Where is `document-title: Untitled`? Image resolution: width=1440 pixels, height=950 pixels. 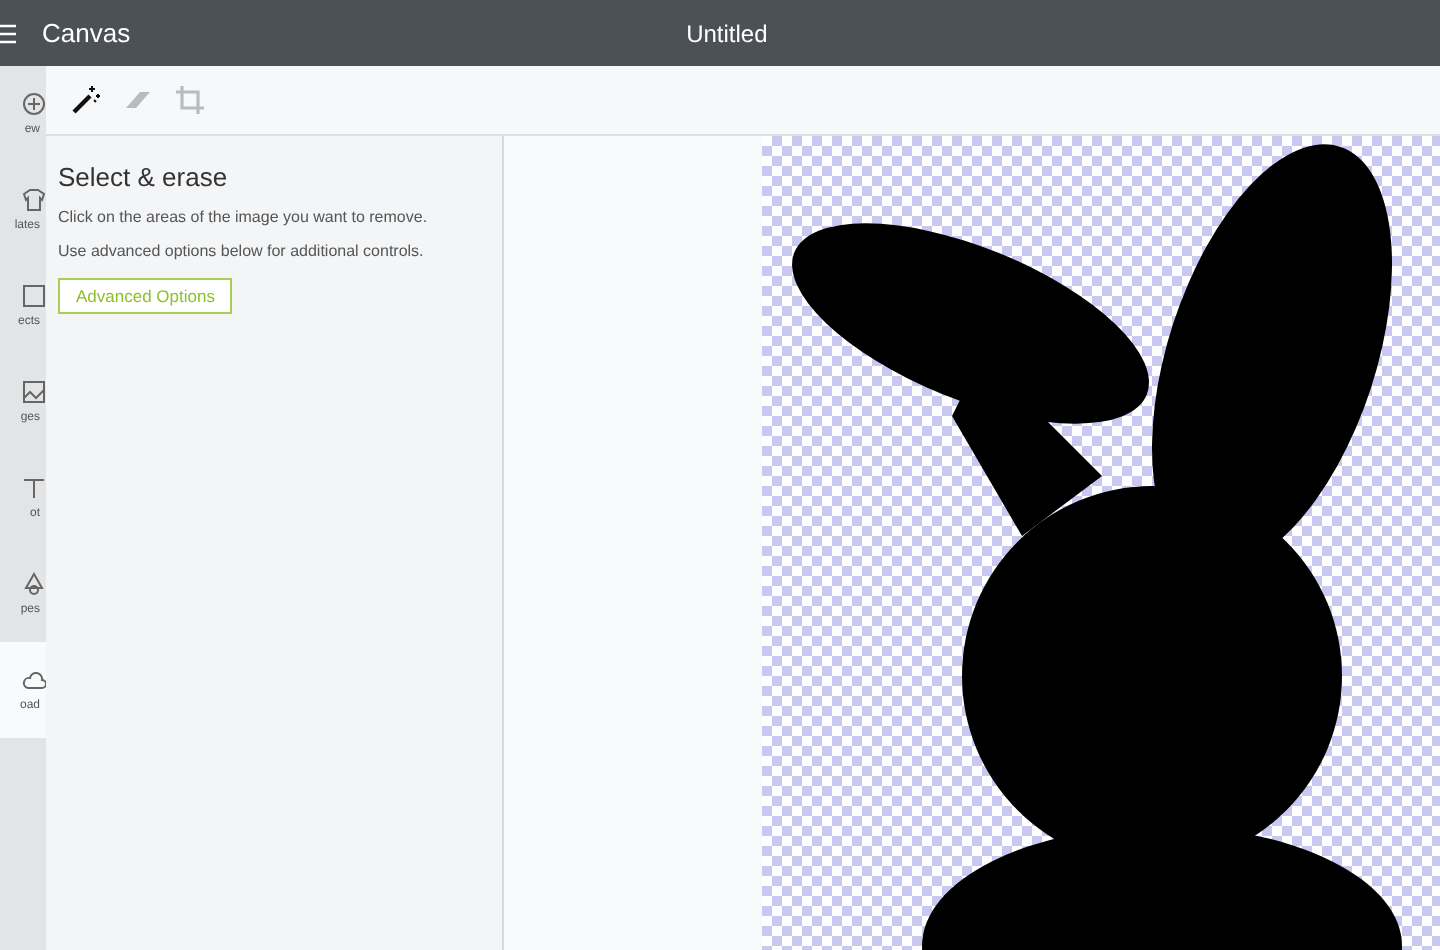
document-title: Untitled is located at coordinates (727, 33).